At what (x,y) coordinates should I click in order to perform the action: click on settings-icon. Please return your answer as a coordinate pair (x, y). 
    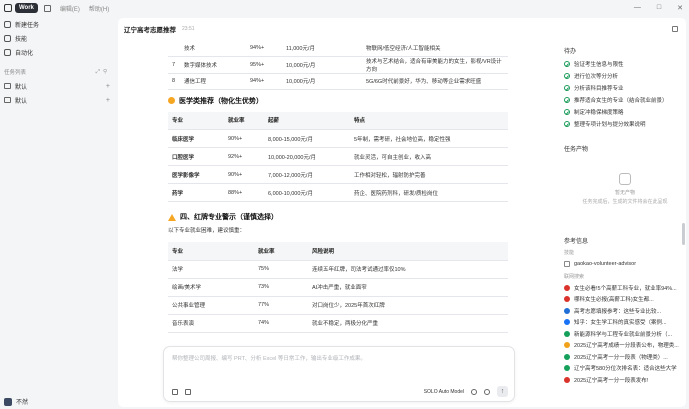
    Looking at the image, I should click on (474, 391).